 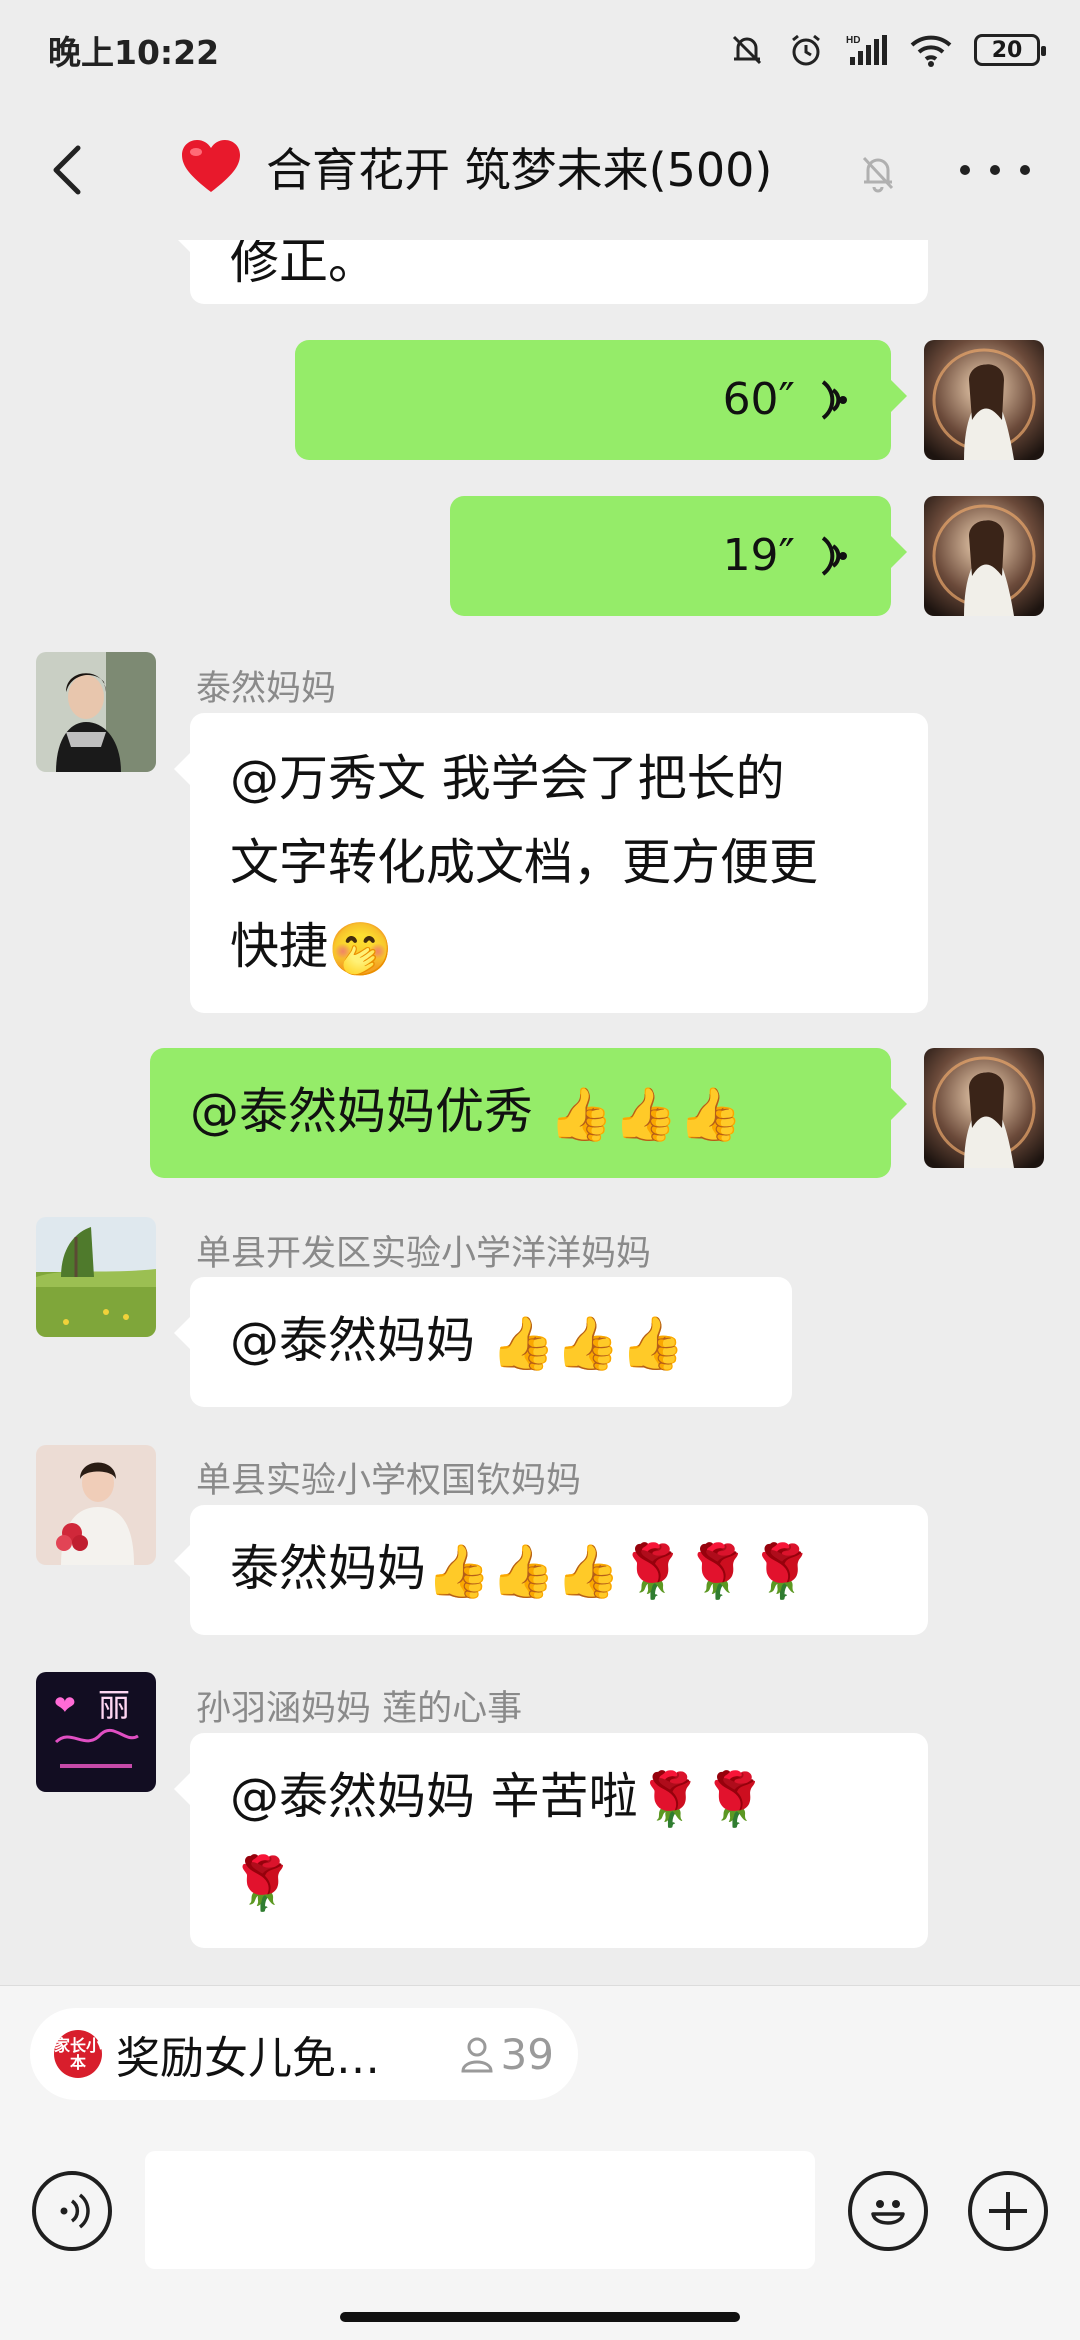 I want to click on voice-icon, so click(x=75, y=2211).